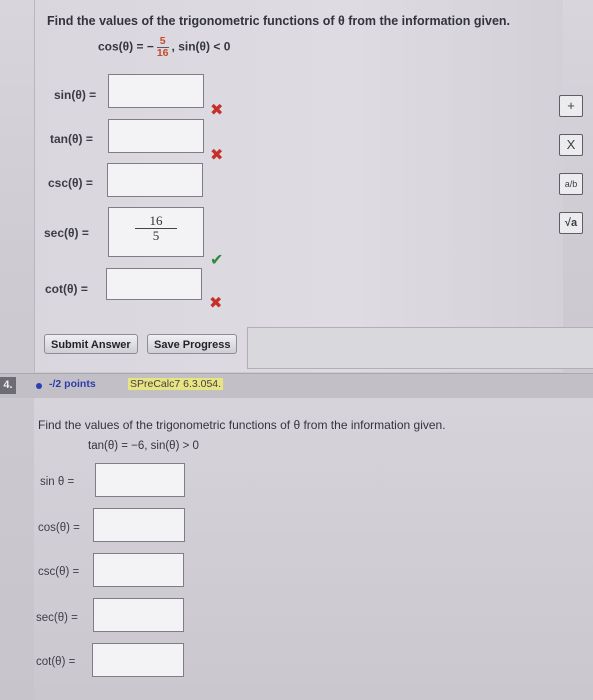 The image size is (593, 700). I want to click on label-tan: tan(θ) =, so click(71, 139).